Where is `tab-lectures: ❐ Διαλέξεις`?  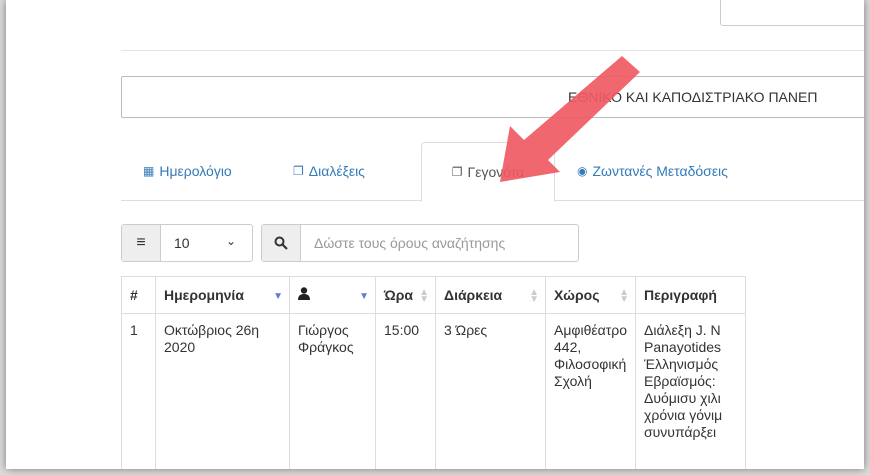 tab-lectures: ❐ Διαλέξεις is located at coordinates (329, 170).